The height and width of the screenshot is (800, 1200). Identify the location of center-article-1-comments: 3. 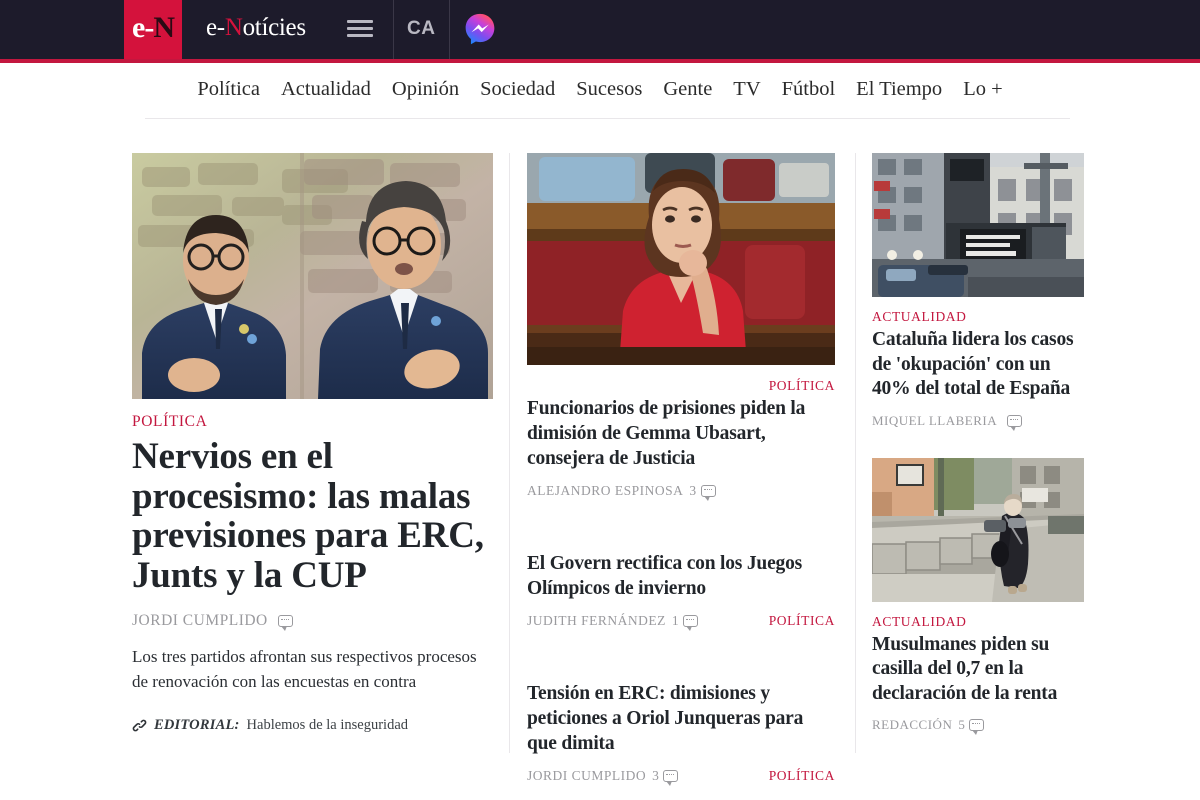
(702, 491).